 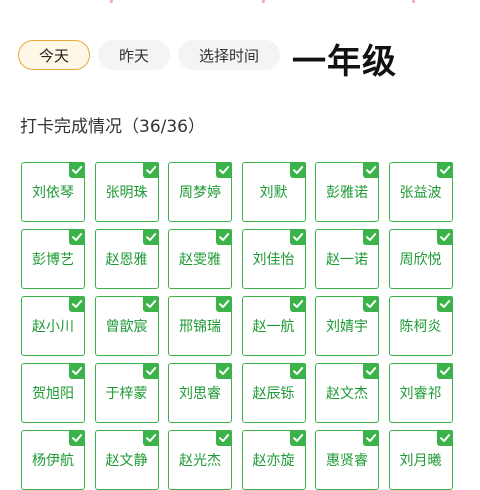 I want to click on student-name: 赵一航, so click(x=273, y=327).